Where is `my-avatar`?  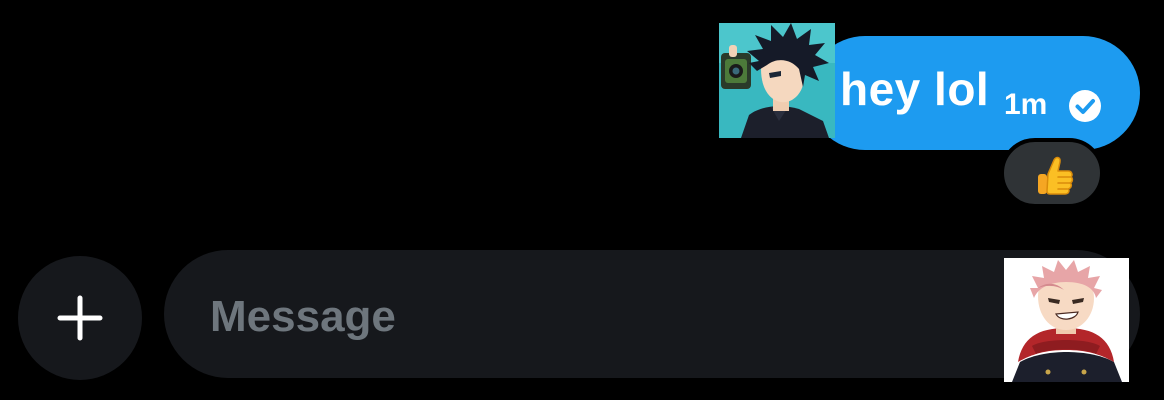 my-avatar is located at coordinates (1066, 320).